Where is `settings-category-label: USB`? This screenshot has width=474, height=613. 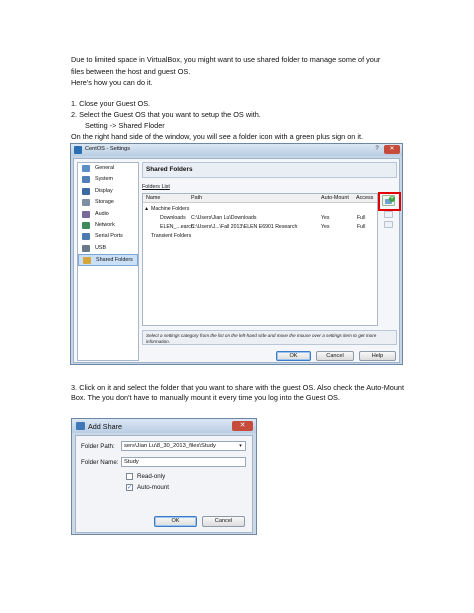 settings-category-label: USB is located at coordinates (101, 247).